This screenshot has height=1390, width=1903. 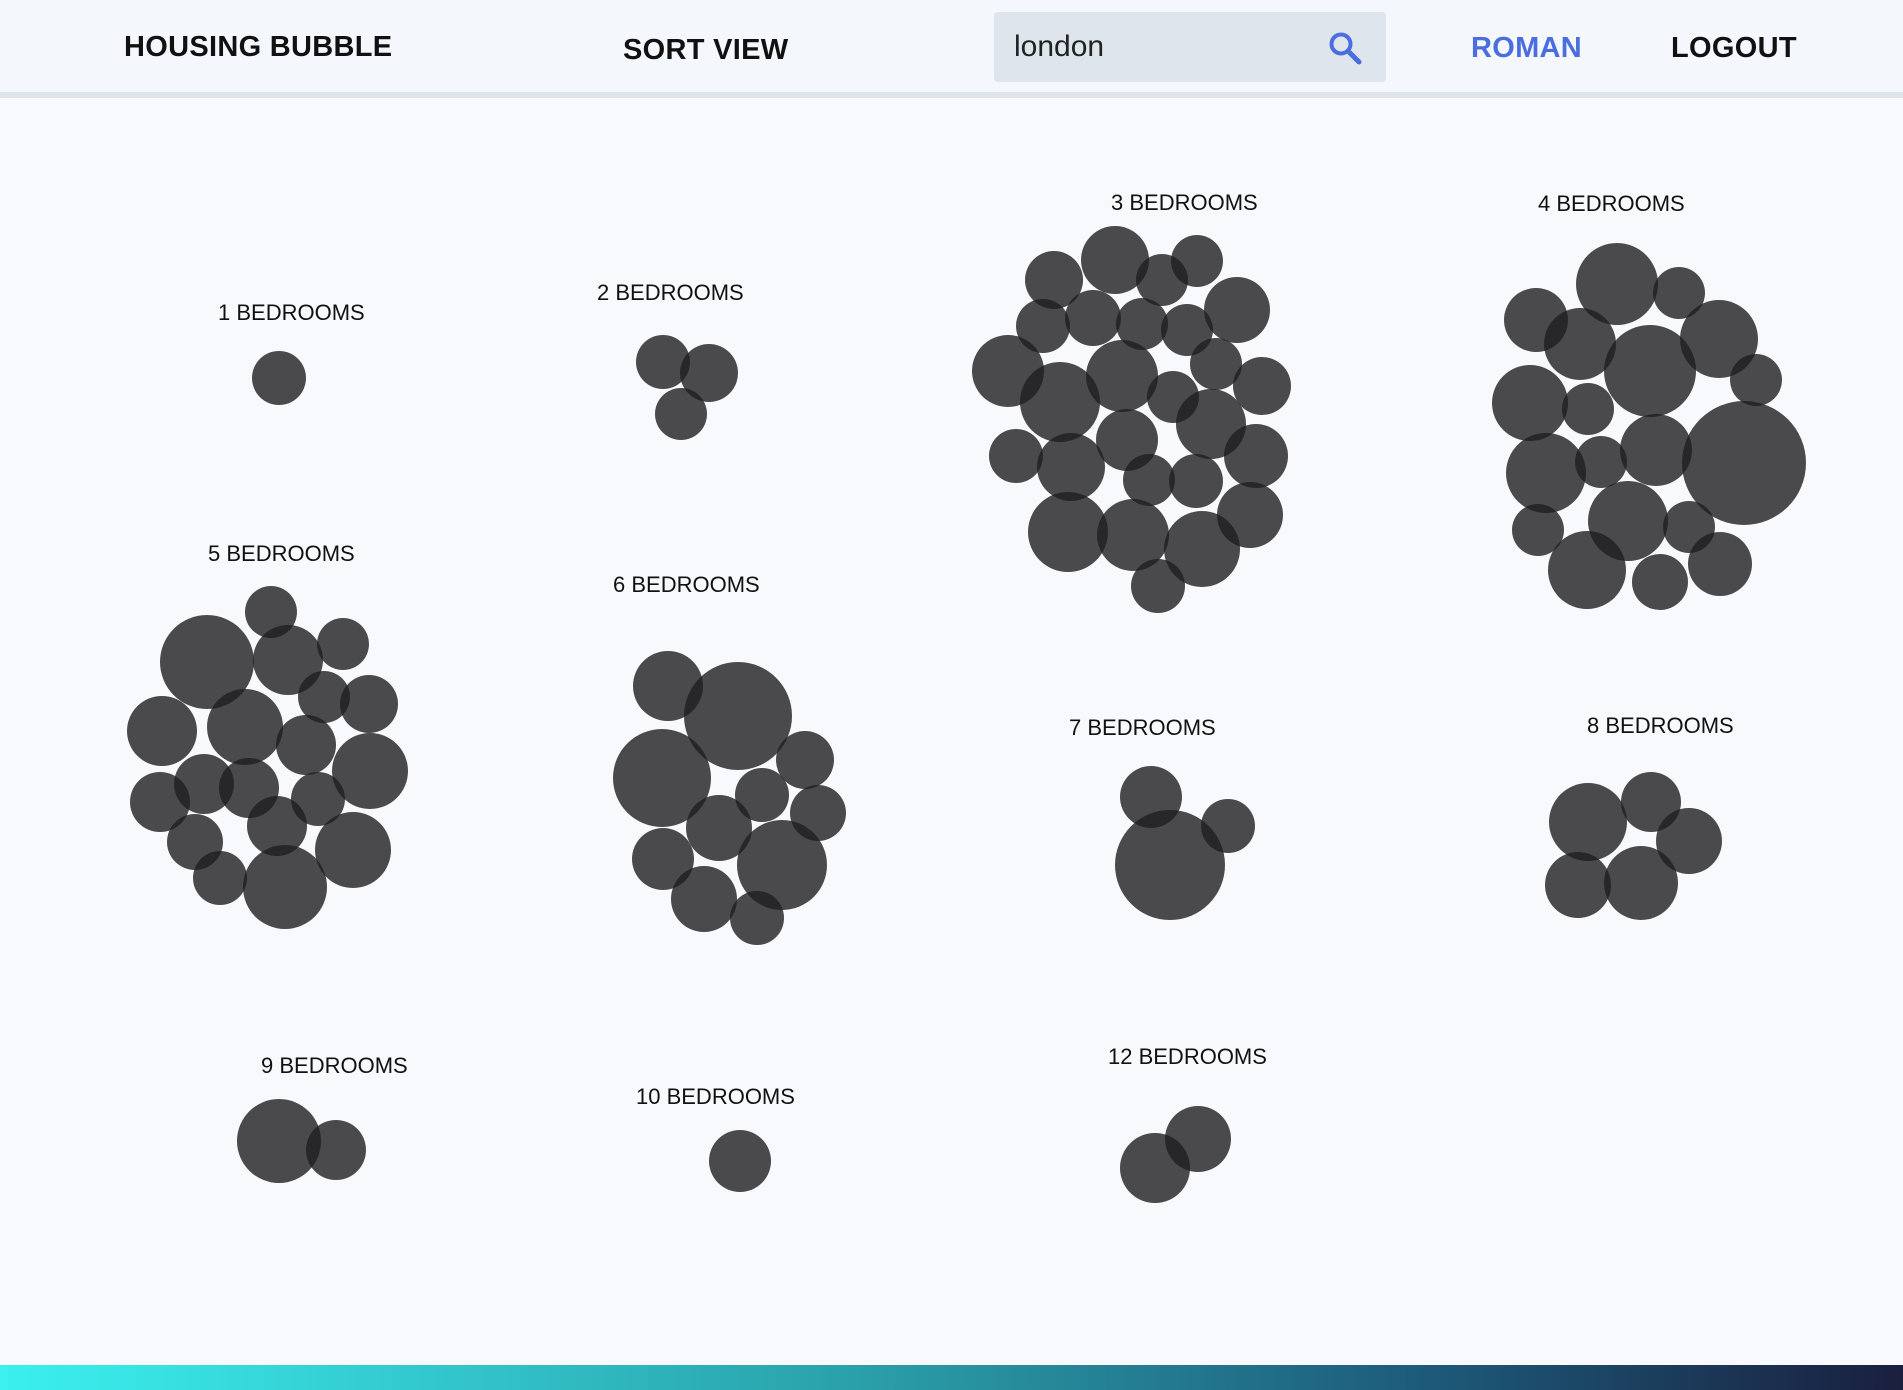 What do you see at coordinates (1187, 1056) in the screenshot?
I see `group-label: 12 BEDROOMS` at bounding box center [1187, 1056].